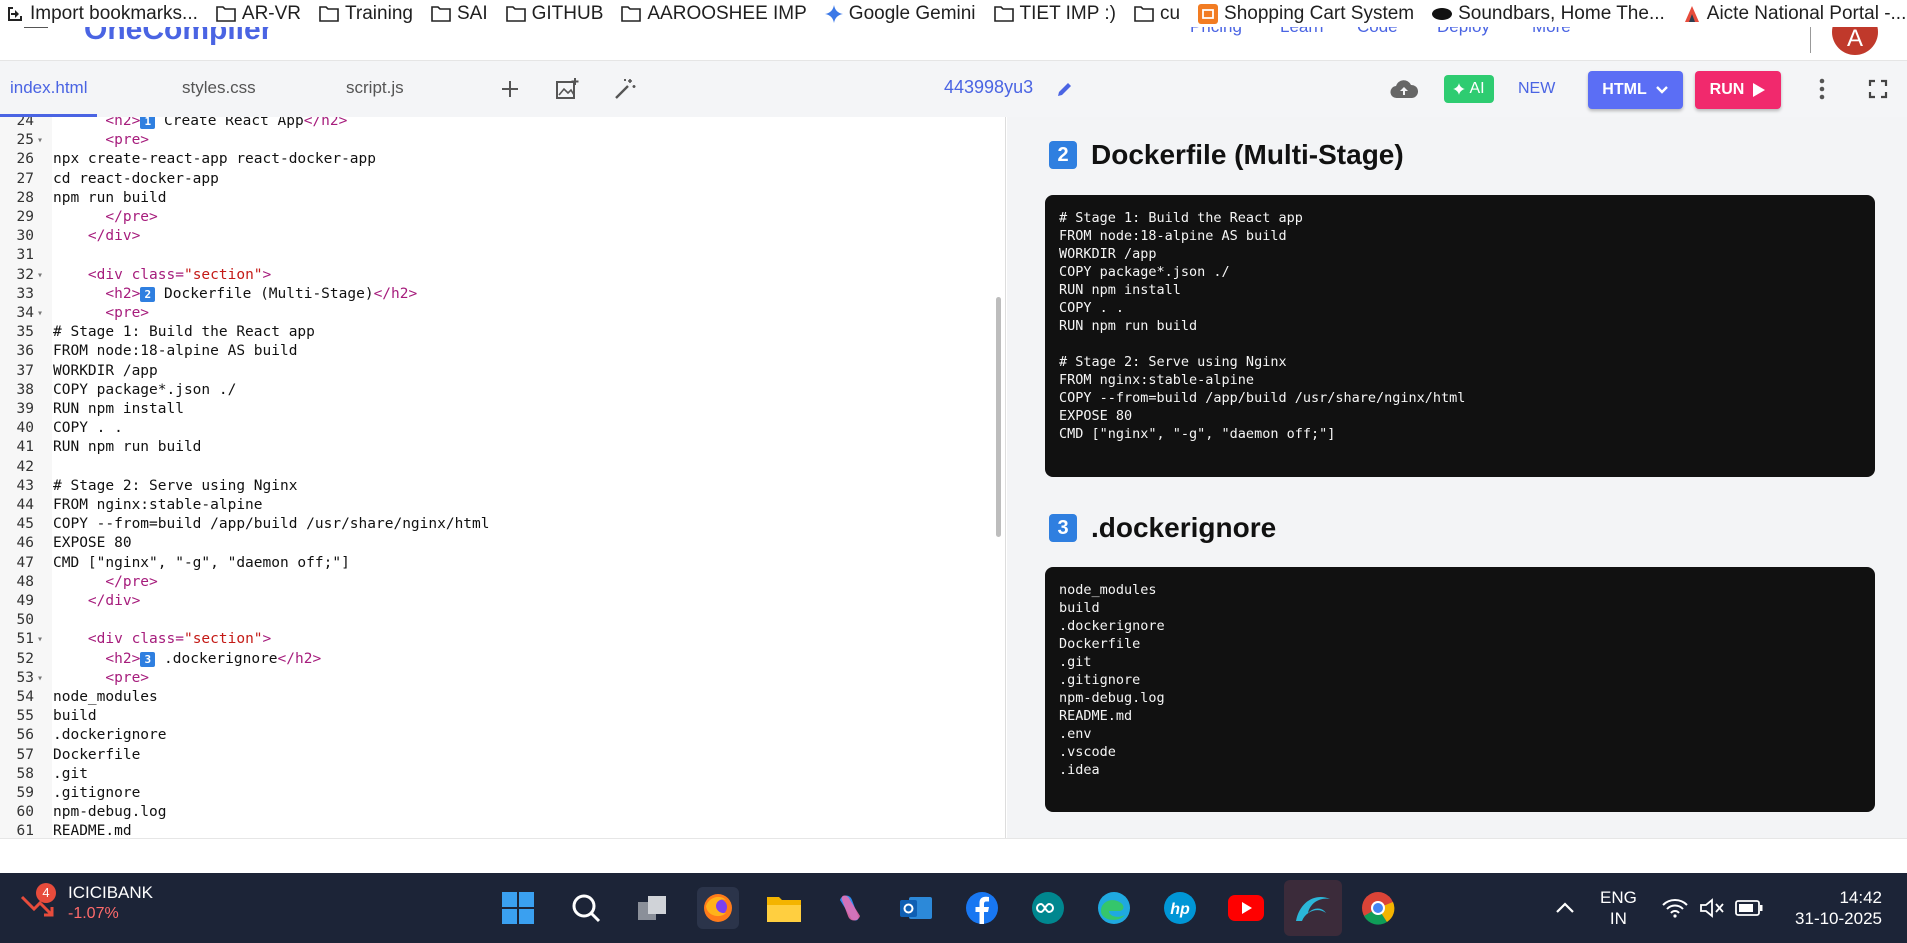  Describe the element at coordinates (554, 14) in the screenshot. I see `bookmark-folder-github: GITHUB` at that location.